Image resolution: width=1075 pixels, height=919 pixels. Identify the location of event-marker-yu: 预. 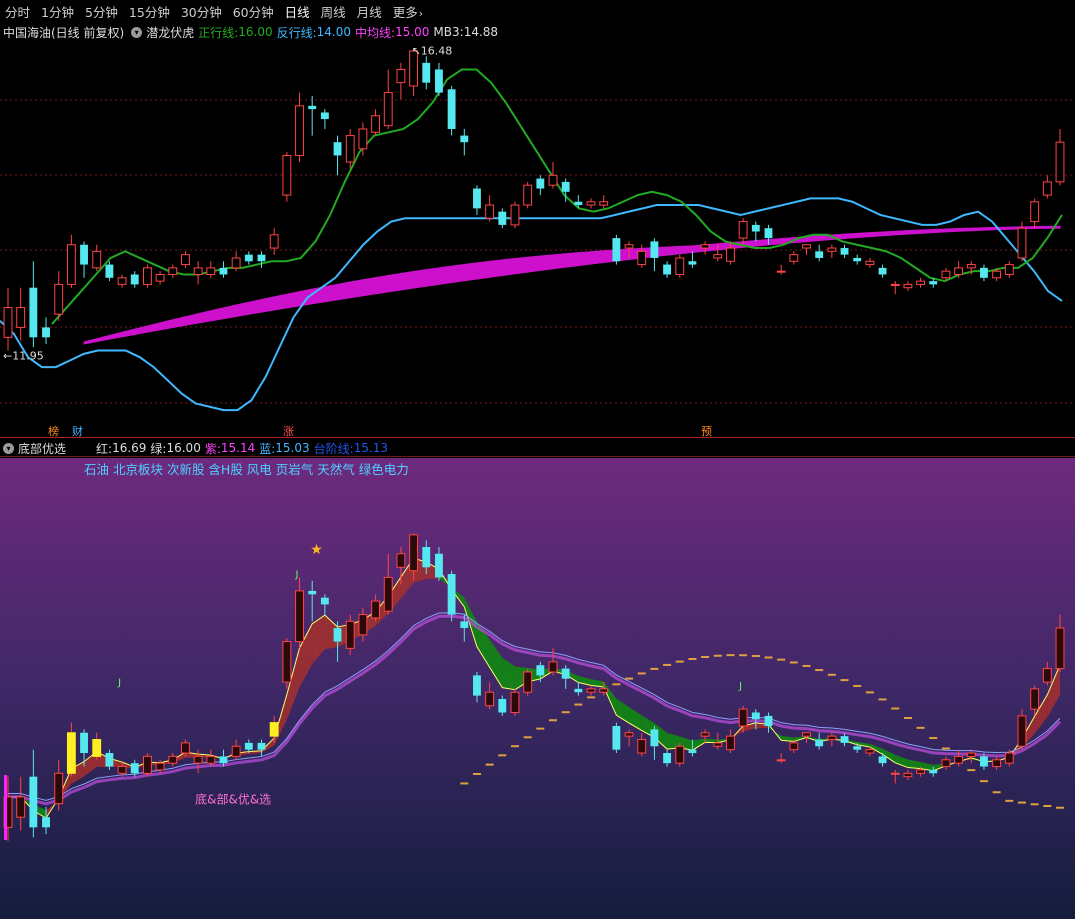
(706, 431).